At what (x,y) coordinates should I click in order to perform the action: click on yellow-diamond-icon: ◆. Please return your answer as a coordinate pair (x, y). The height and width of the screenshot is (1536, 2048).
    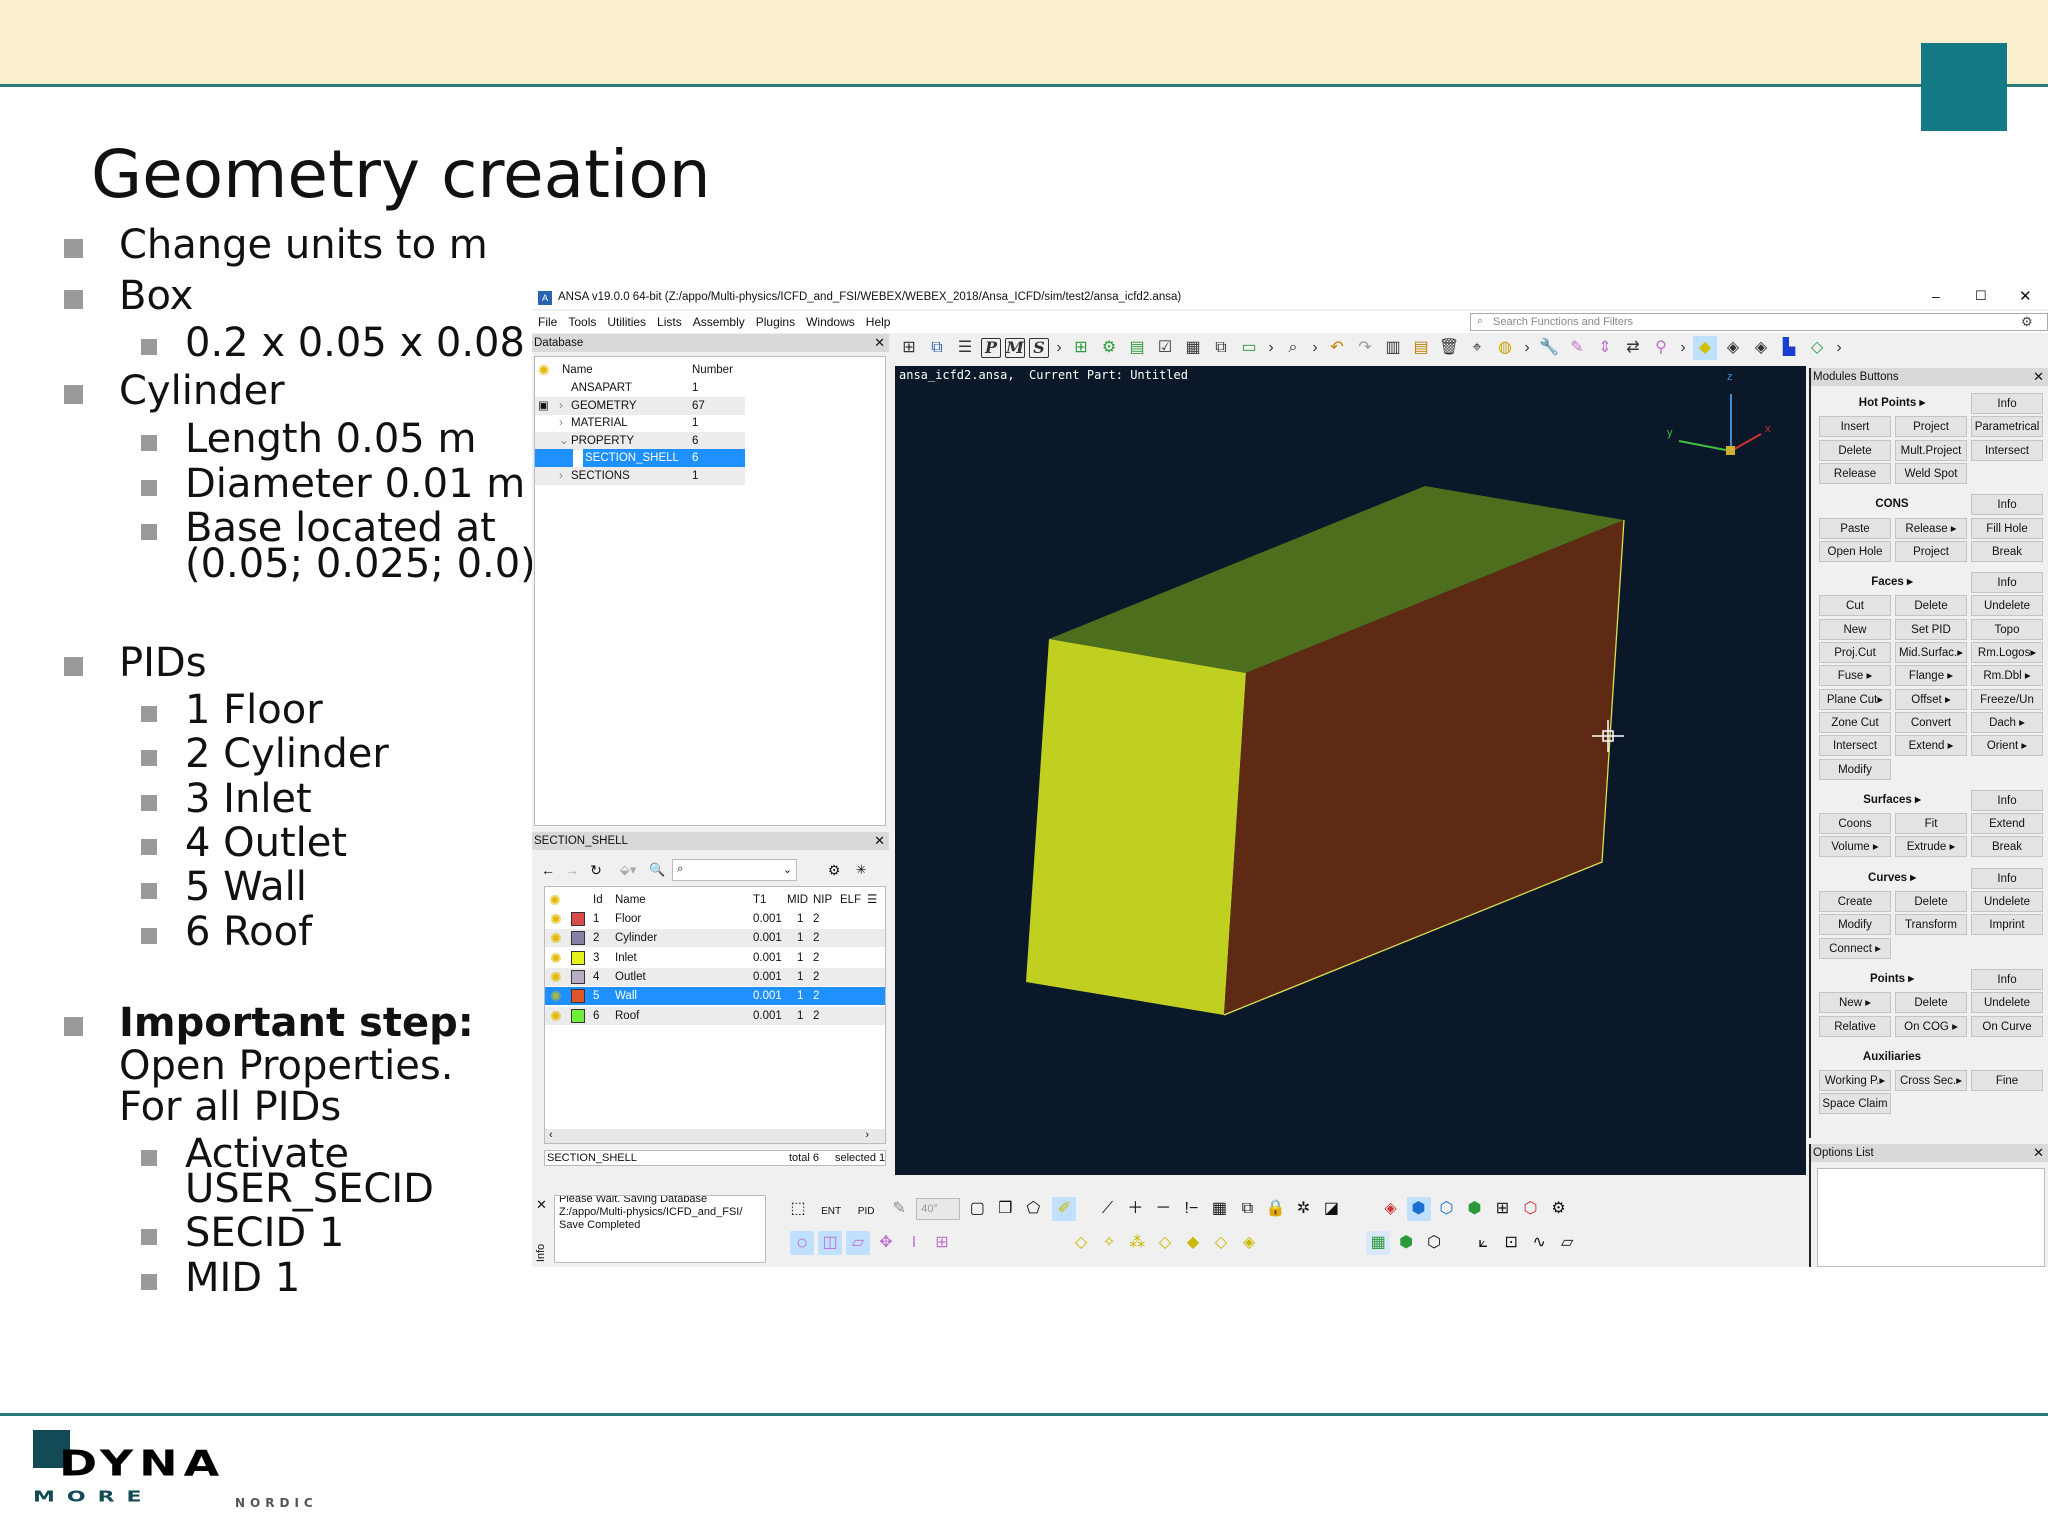
    Looking at the image, I should click on (1193, 1243).